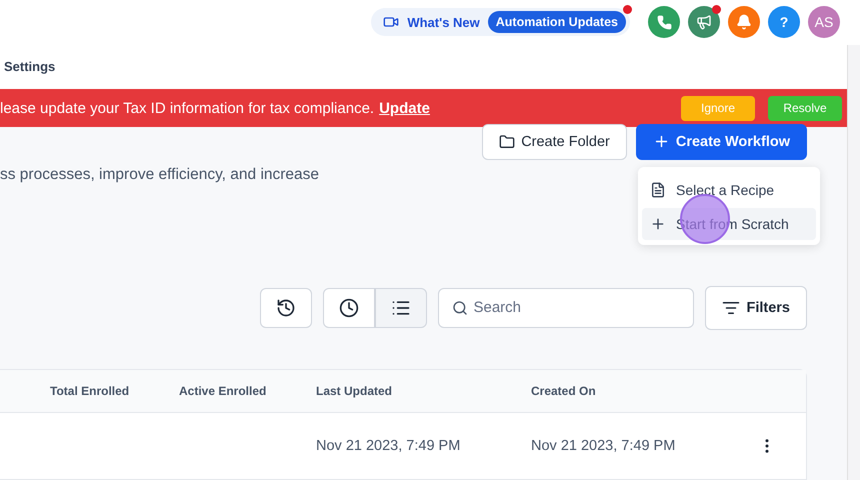 The height and width of the screenshot is (480, 860). What do you see at coordinates (507, 142) in the screenshot?
I see `folder-icon` at bounding box center [507, 142].